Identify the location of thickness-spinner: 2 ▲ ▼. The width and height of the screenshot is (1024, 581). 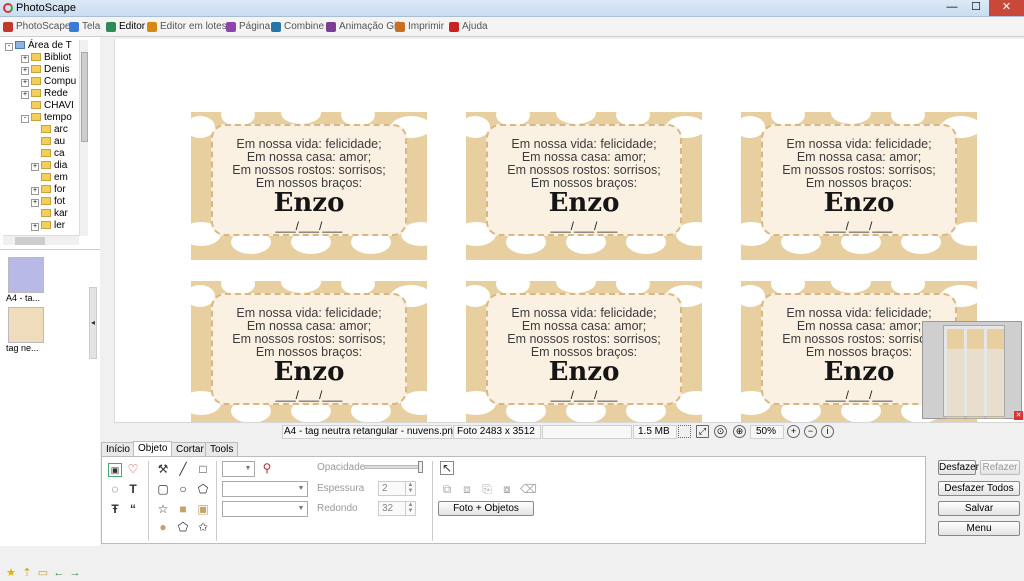
(397, 488).